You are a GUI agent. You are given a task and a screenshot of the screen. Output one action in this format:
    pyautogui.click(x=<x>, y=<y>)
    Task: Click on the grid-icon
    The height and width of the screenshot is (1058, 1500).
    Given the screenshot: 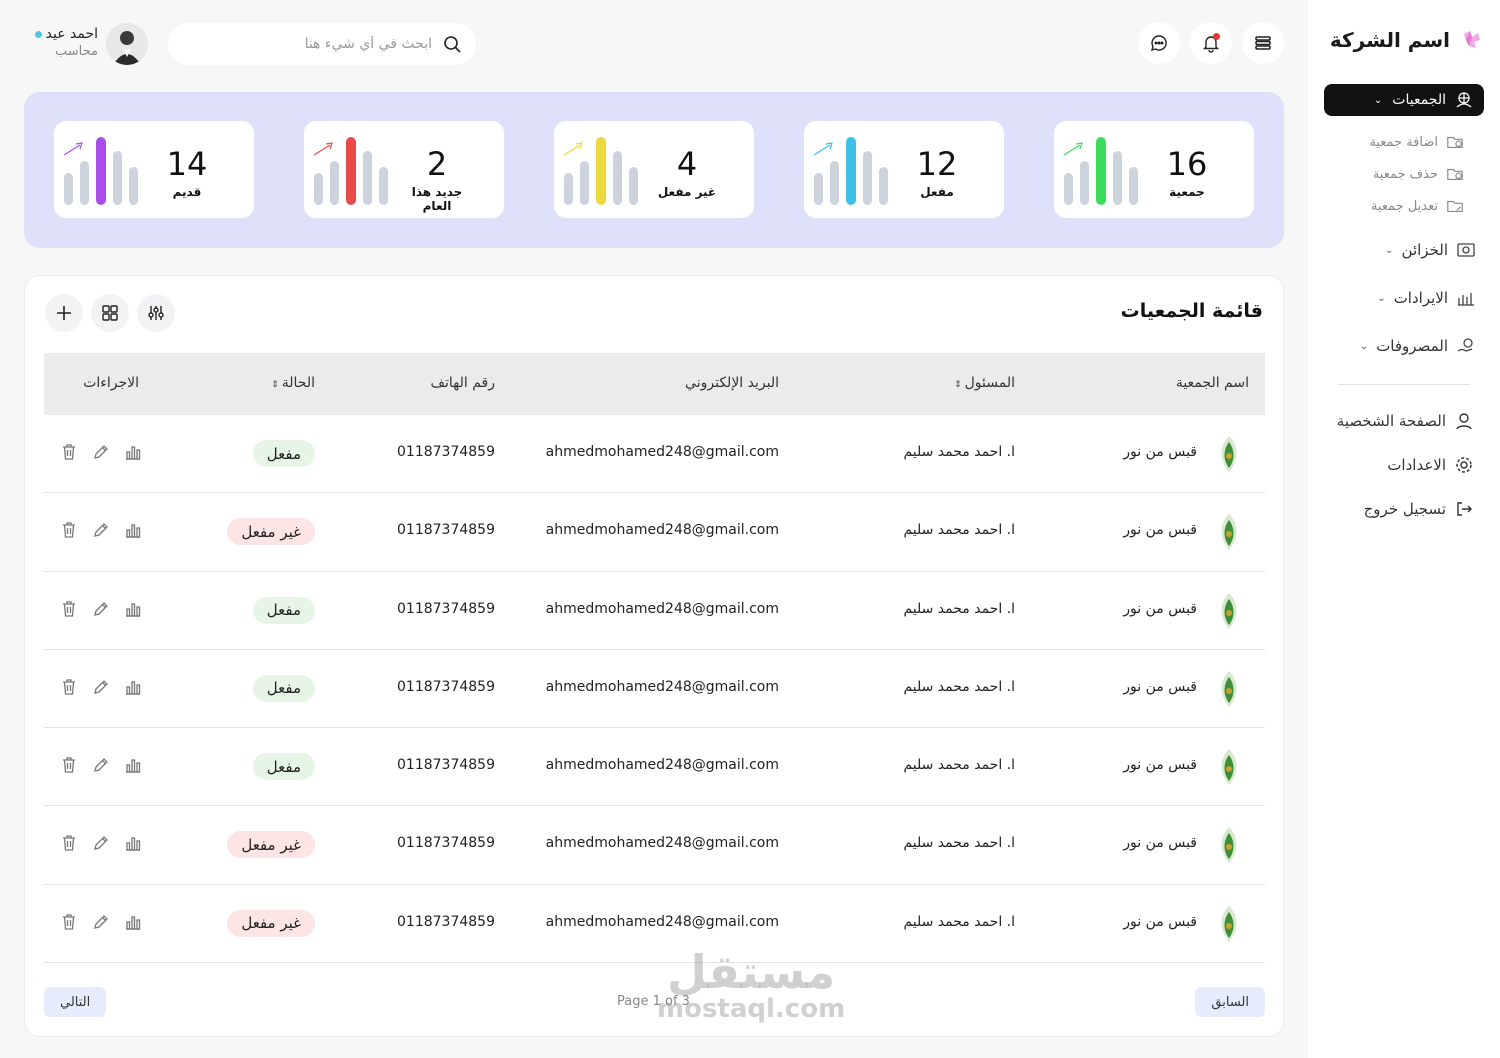 What is the action you would take?
    pyautogui.click(x=110, y=313)
    